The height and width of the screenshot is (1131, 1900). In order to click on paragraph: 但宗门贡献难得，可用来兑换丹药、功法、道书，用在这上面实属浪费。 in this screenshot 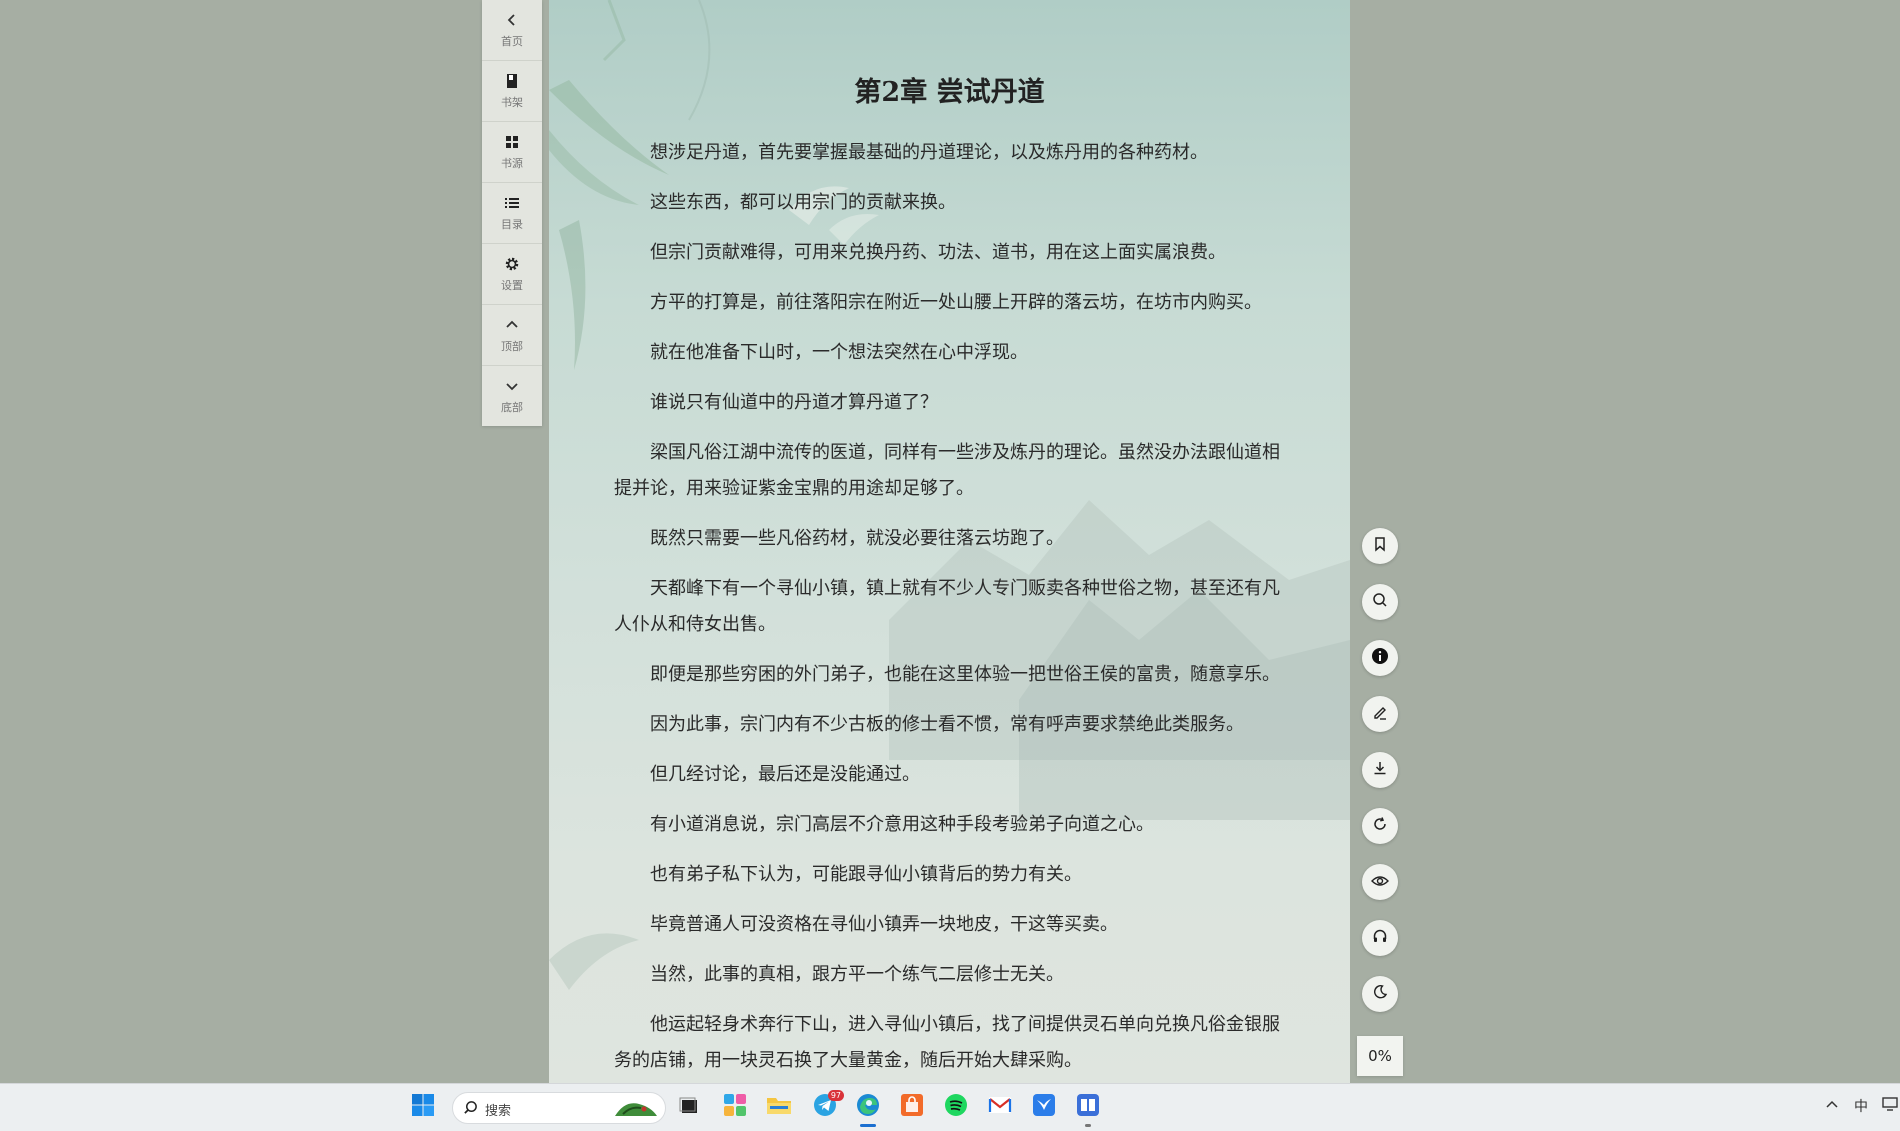, I will do `click(938, 252)`.